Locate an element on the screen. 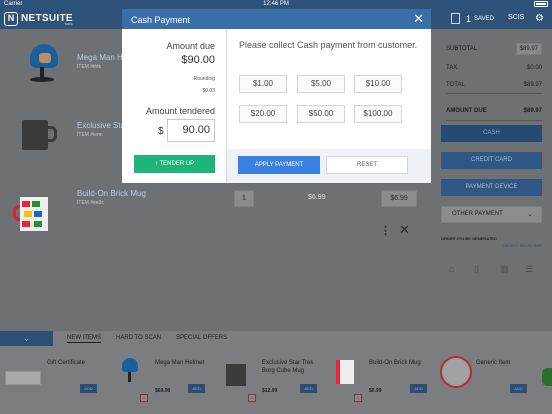 This screenshot has width=552, height=414. product-card: Generic Item ADD is located at coordinates (495, 380).